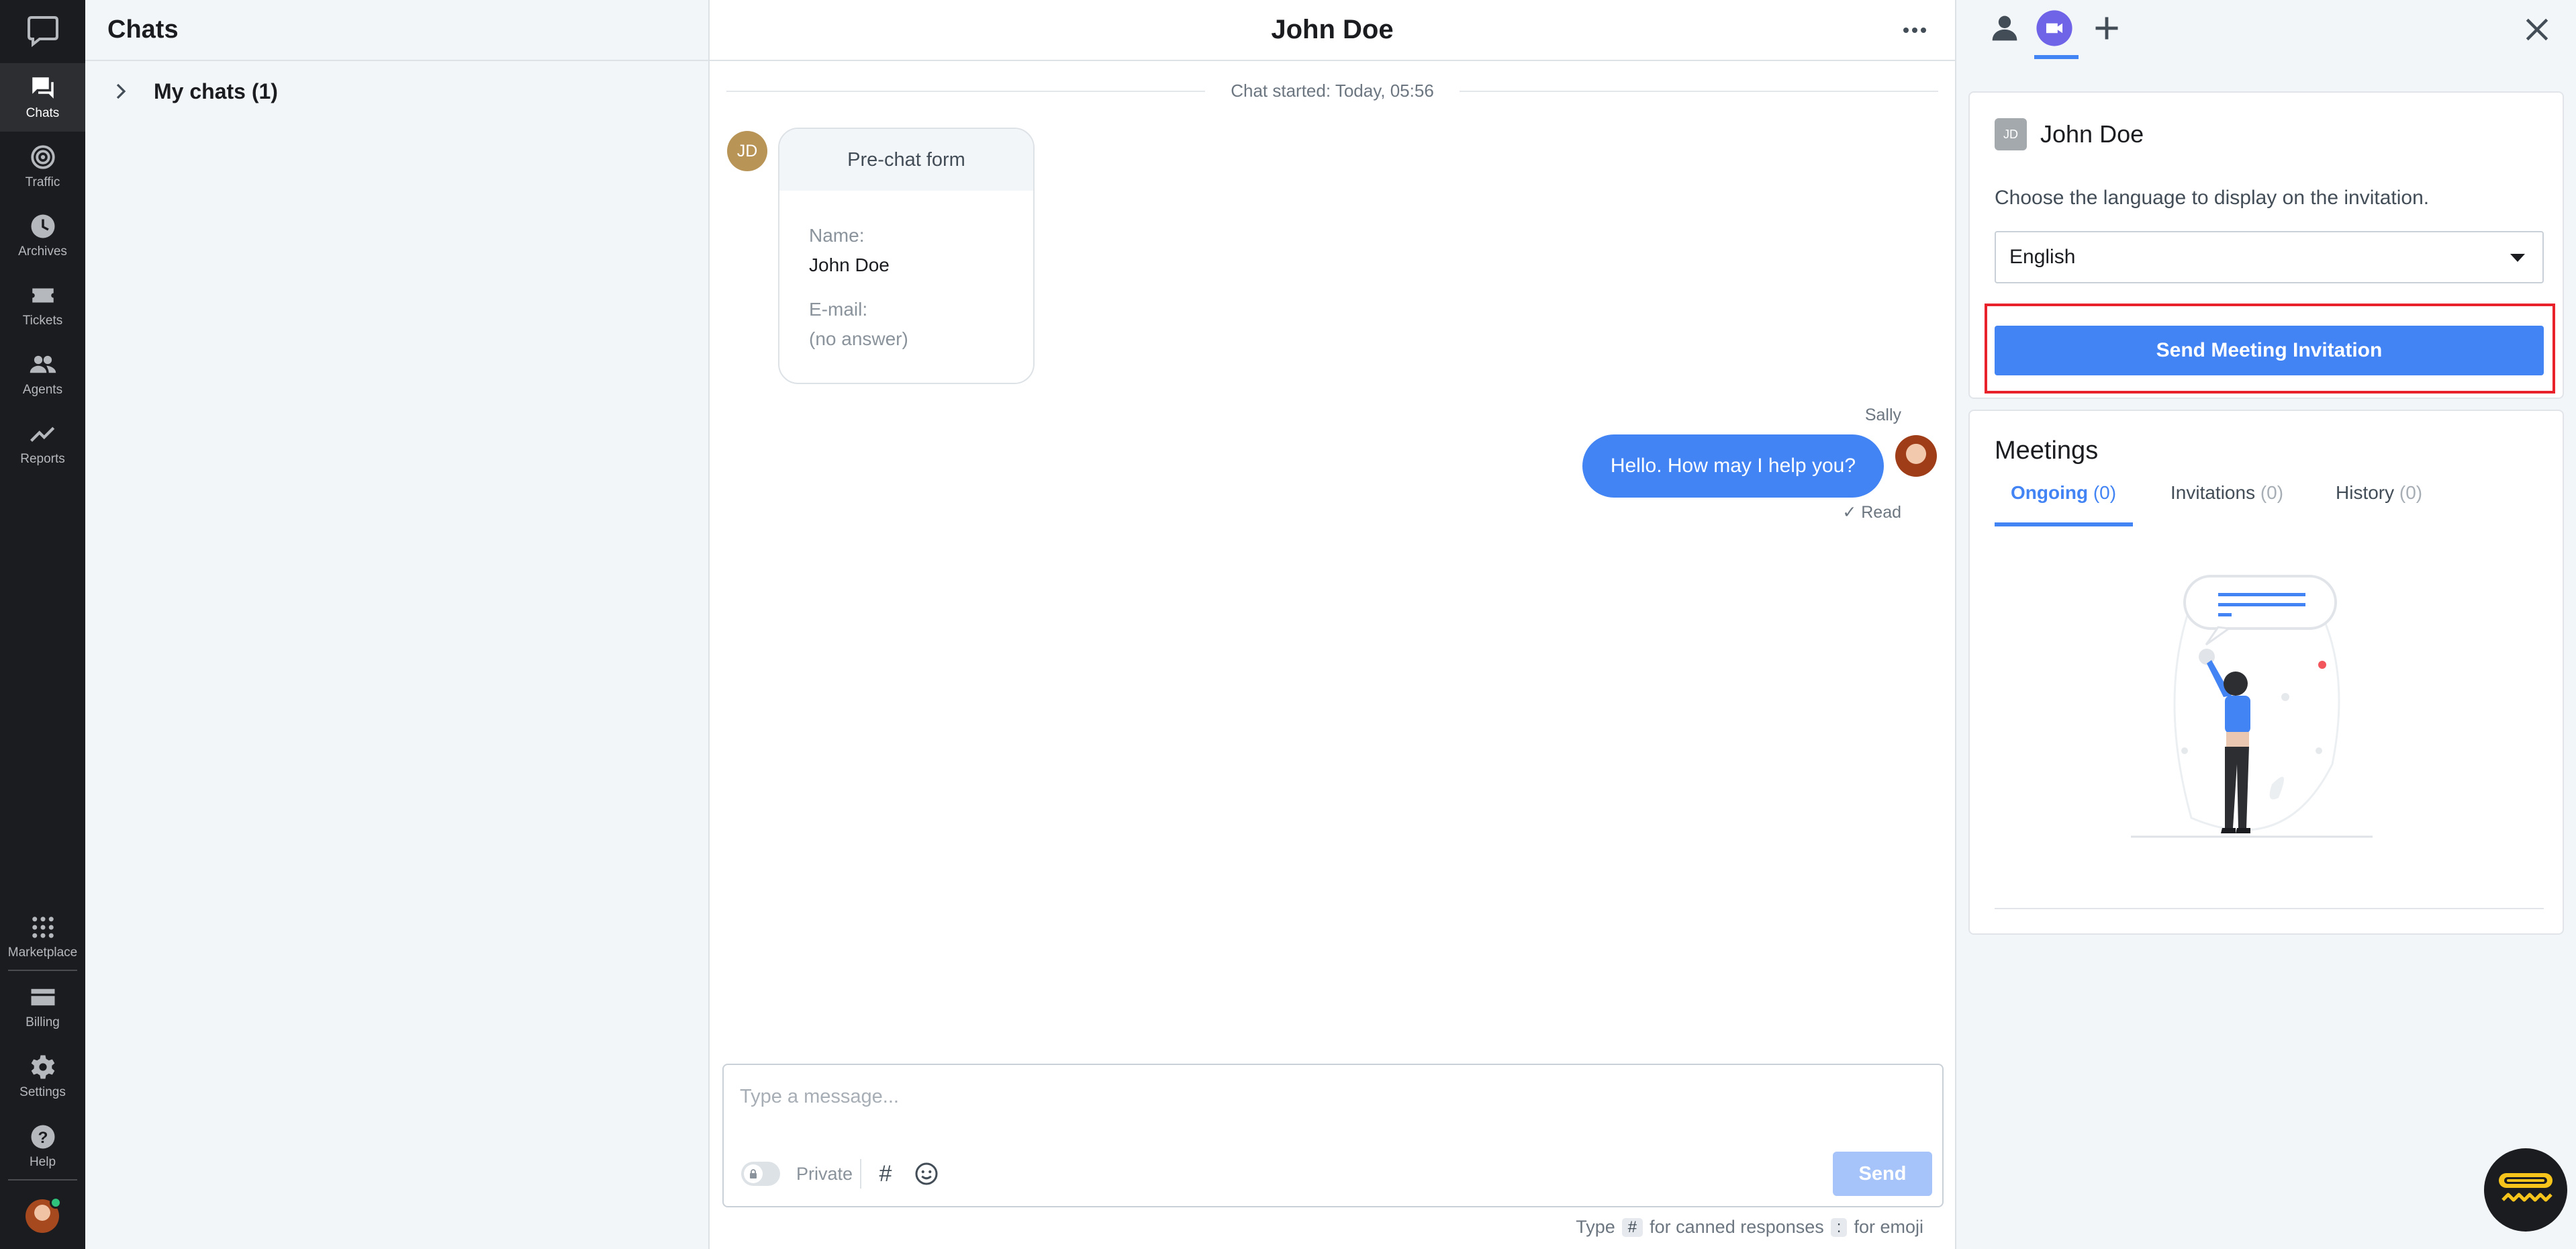  I want to click on nav-help: ? Help, so click(42, 1146).